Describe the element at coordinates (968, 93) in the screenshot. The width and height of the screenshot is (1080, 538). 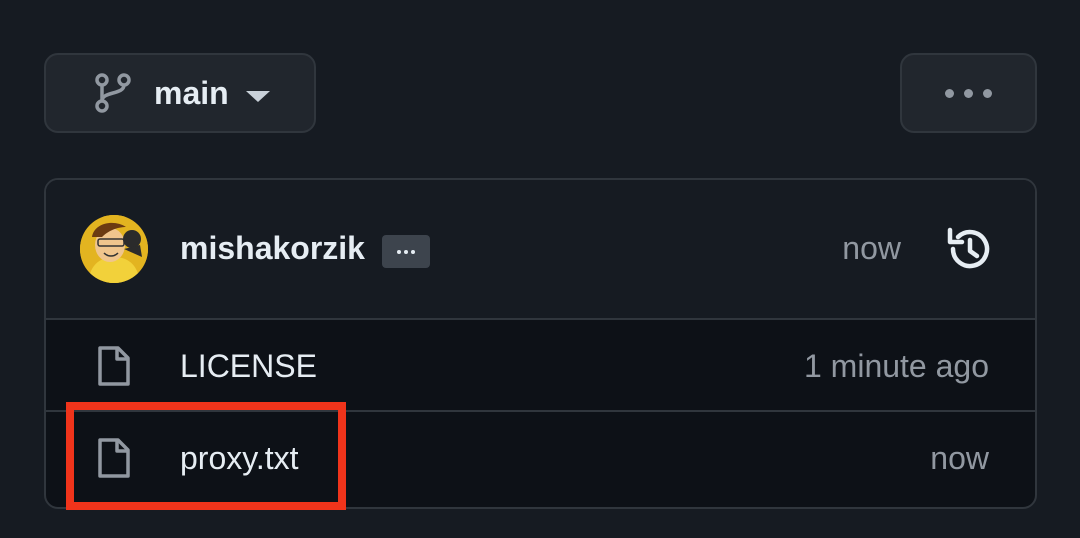
I see `more-options-button` at that location.